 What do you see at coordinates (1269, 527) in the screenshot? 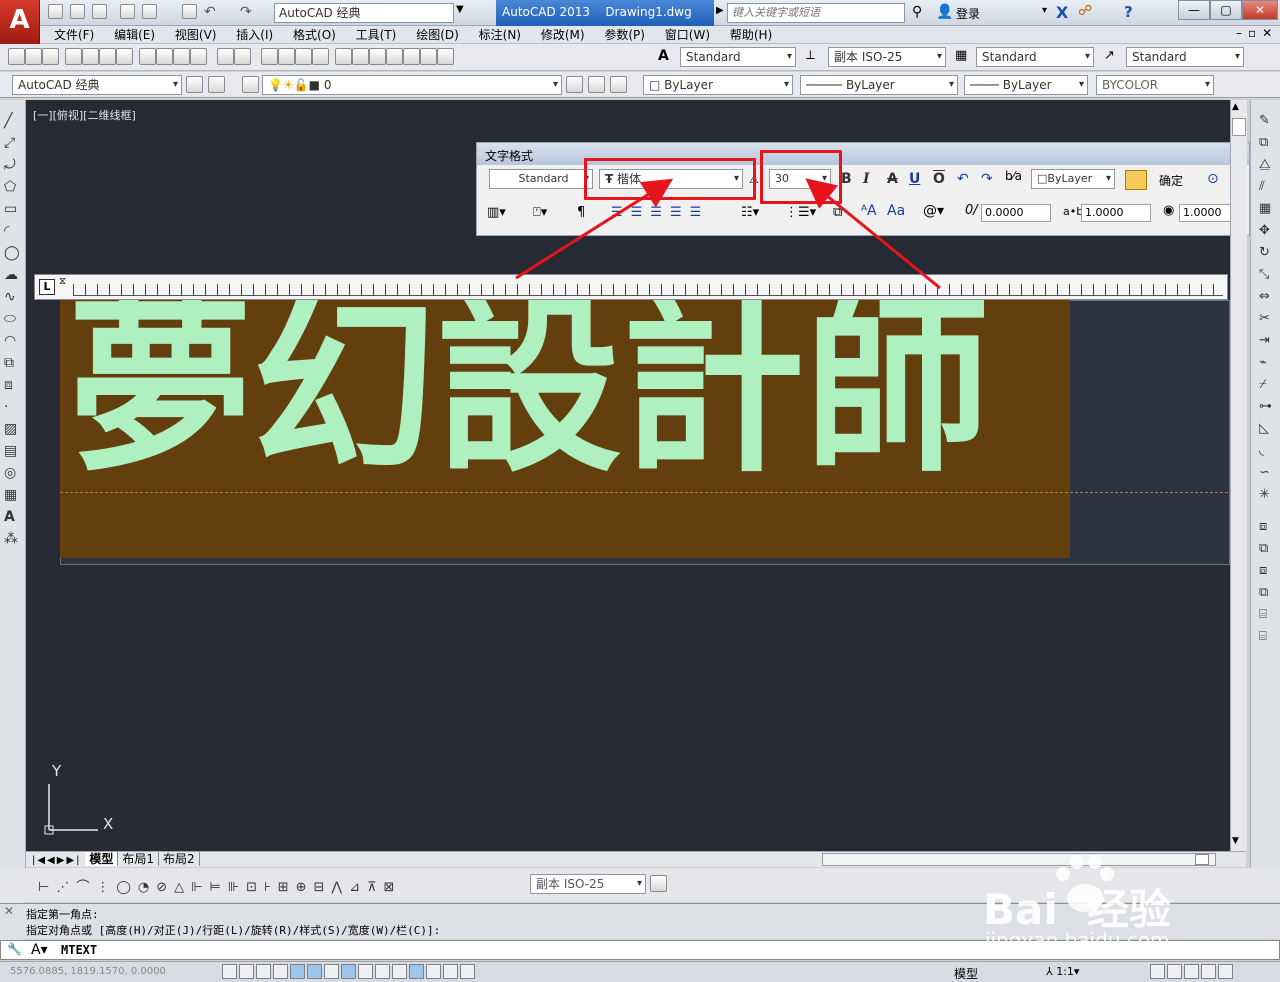
I see `draworder-front-icon: ⧈` at bounding box center [1269, 527].